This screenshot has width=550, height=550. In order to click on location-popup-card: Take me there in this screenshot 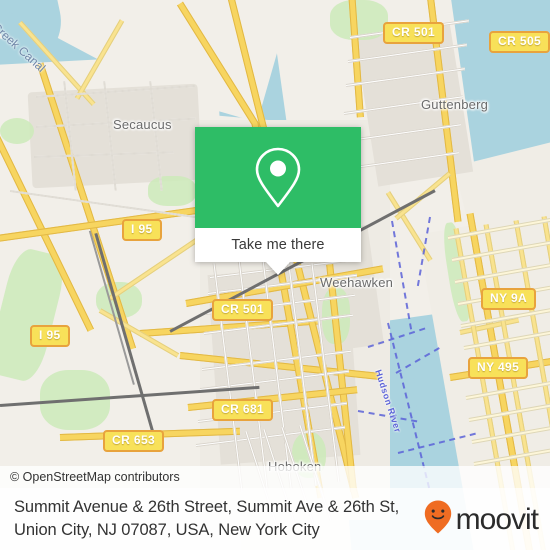, I will do `click(278, 201)`.